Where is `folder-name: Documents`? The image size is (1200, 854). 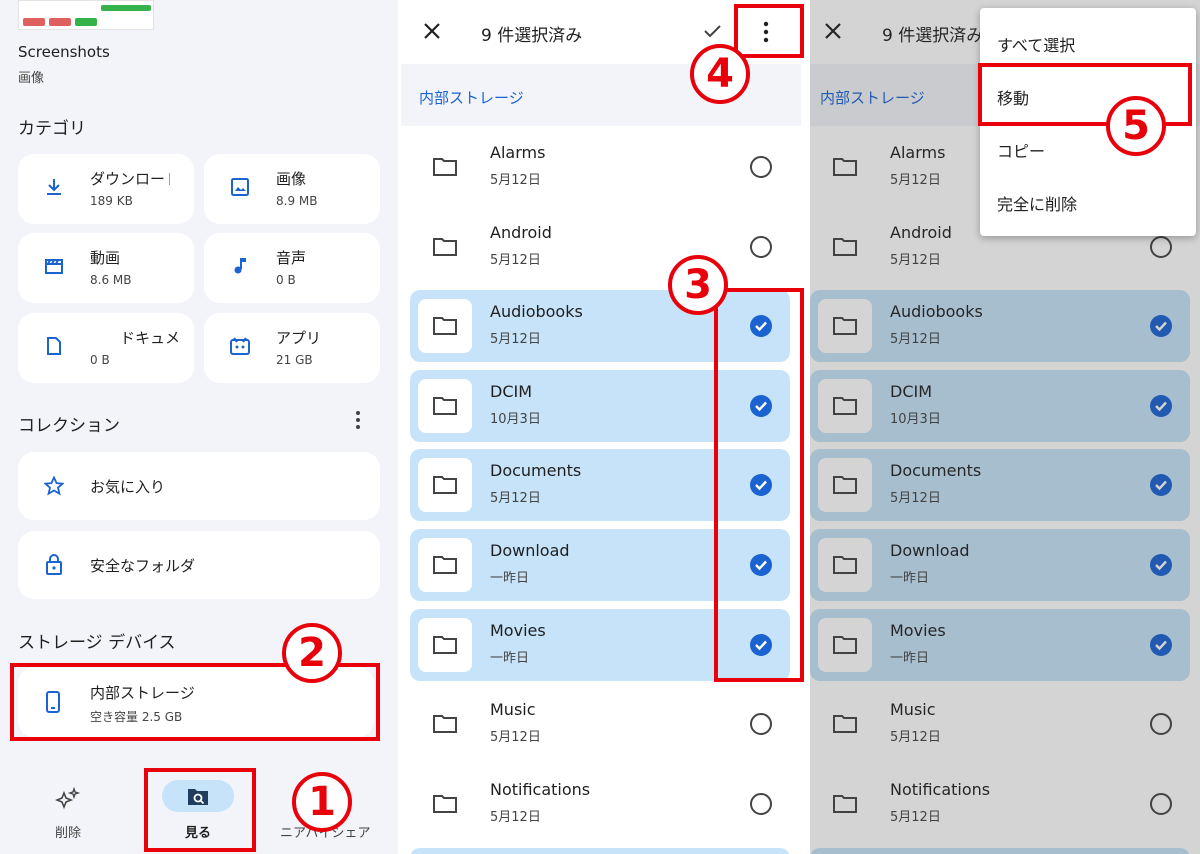 folder-name: Documents is located at coordinates (536, 471).